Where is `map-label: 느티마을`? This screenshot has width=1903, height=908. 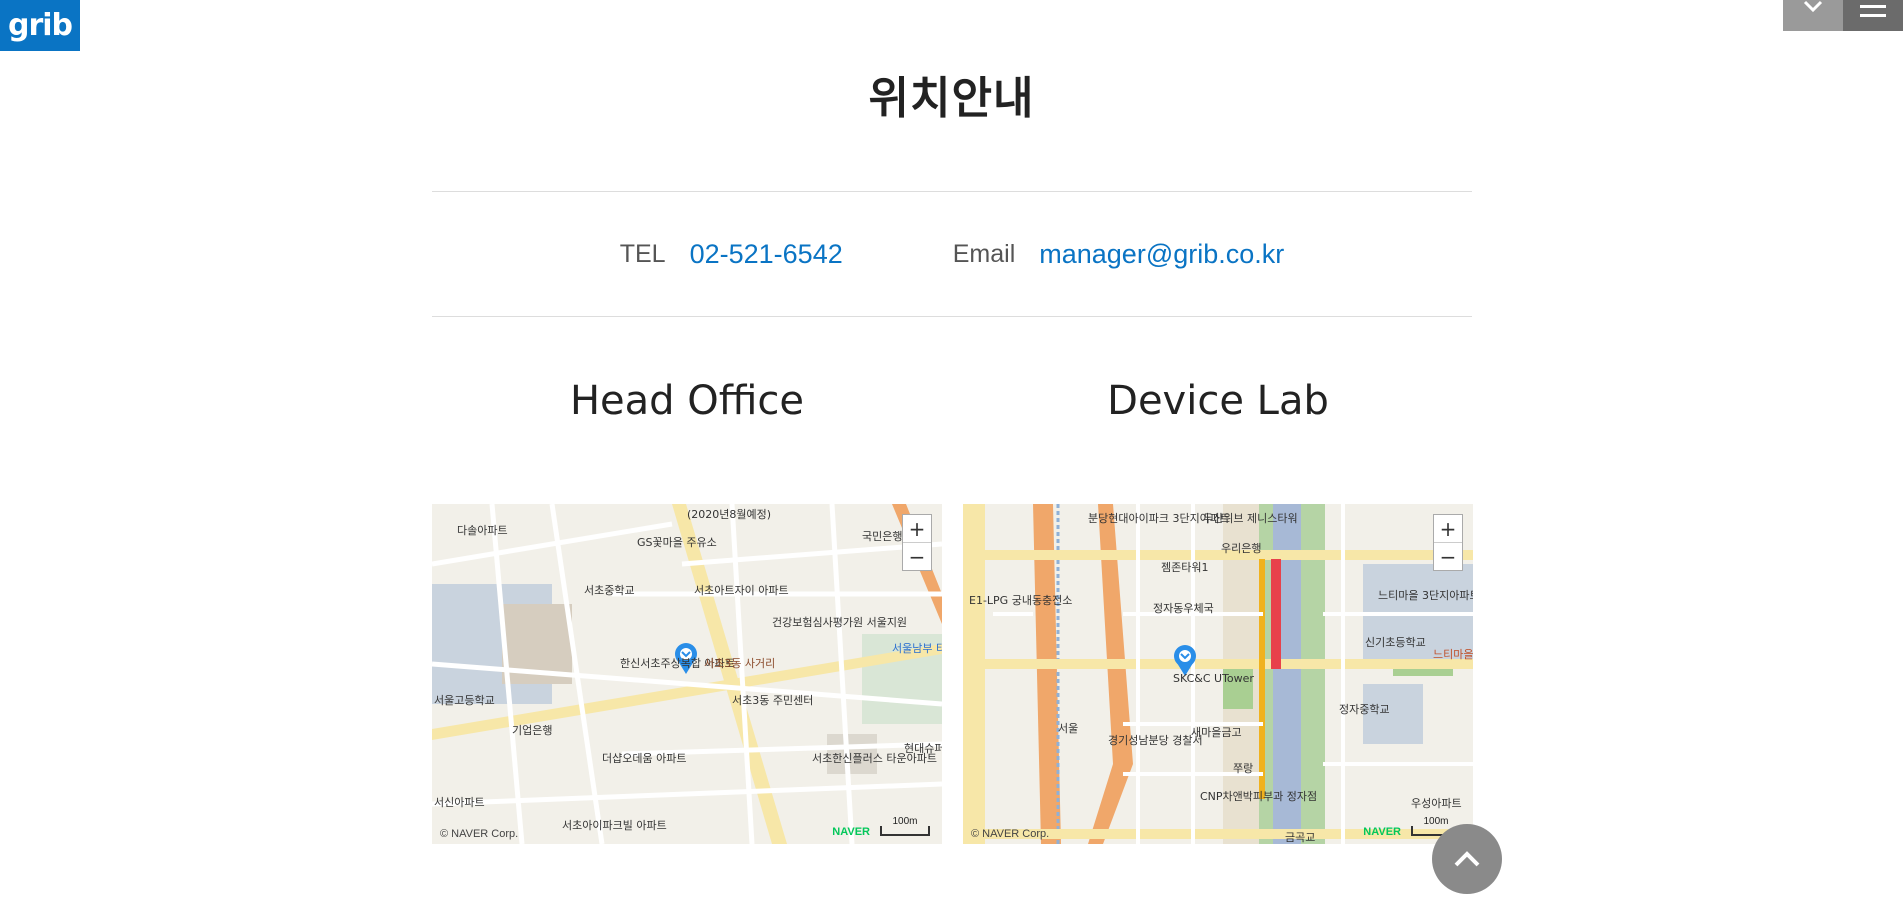 map-label: 느티마을 is located at coordinates (1453, 654).